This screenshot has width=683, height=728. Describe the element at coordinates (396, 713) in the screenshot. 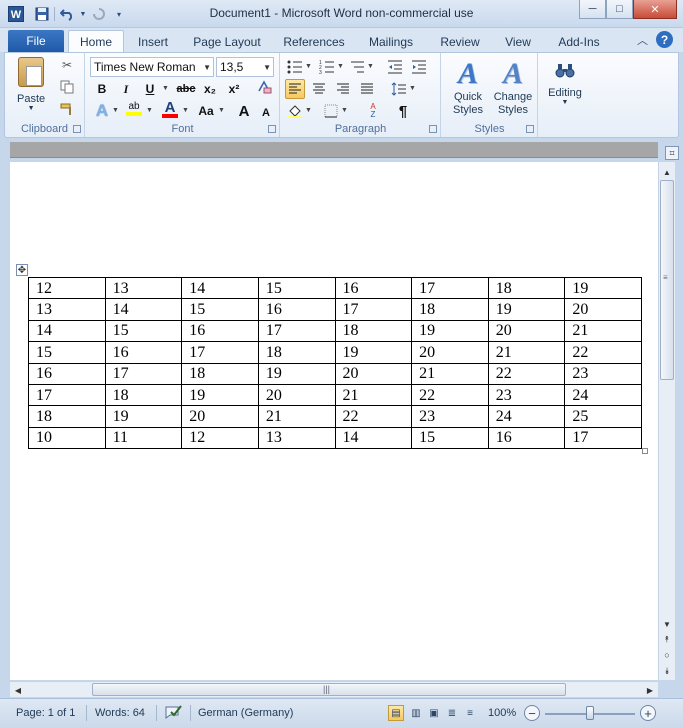

I see `print-layout-view-icon: ▤` at that location.